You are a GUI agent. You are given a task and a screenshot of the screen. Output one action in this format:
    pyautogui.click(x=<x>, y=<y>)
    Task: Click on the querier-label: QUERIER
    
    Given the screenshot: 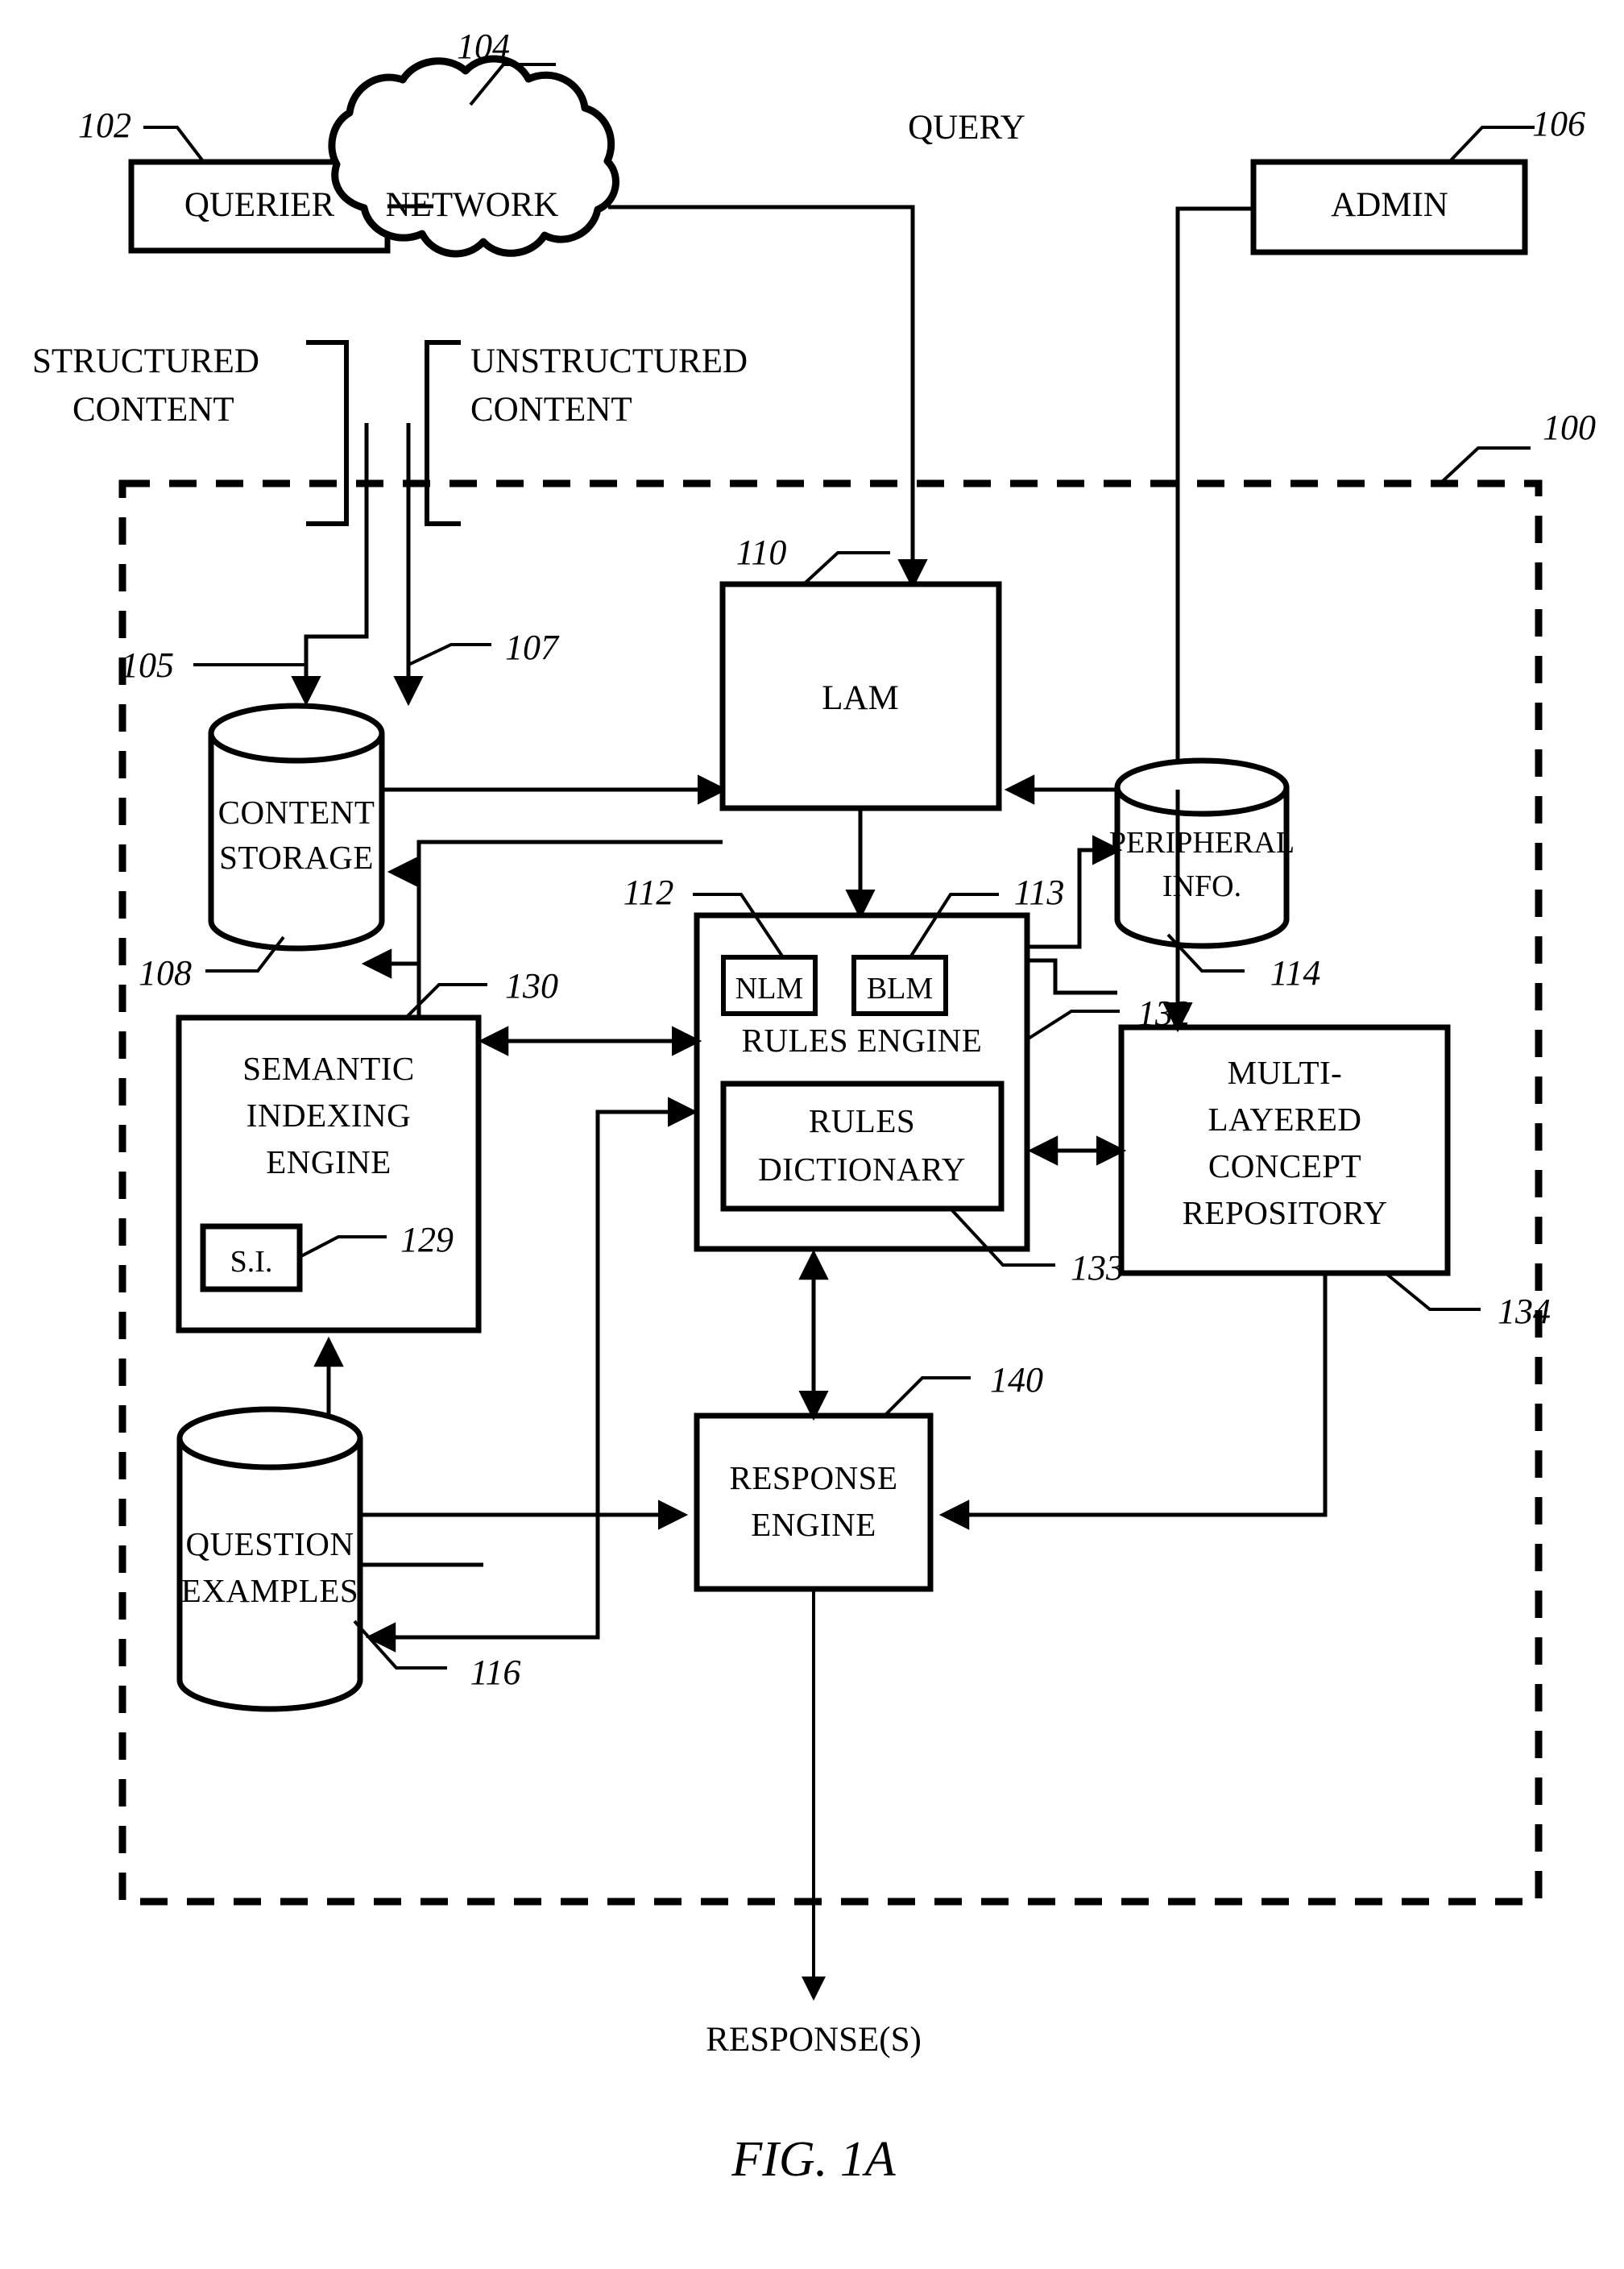 What is the action you would take?
    pyautogui.click(x=260, y=205)
    